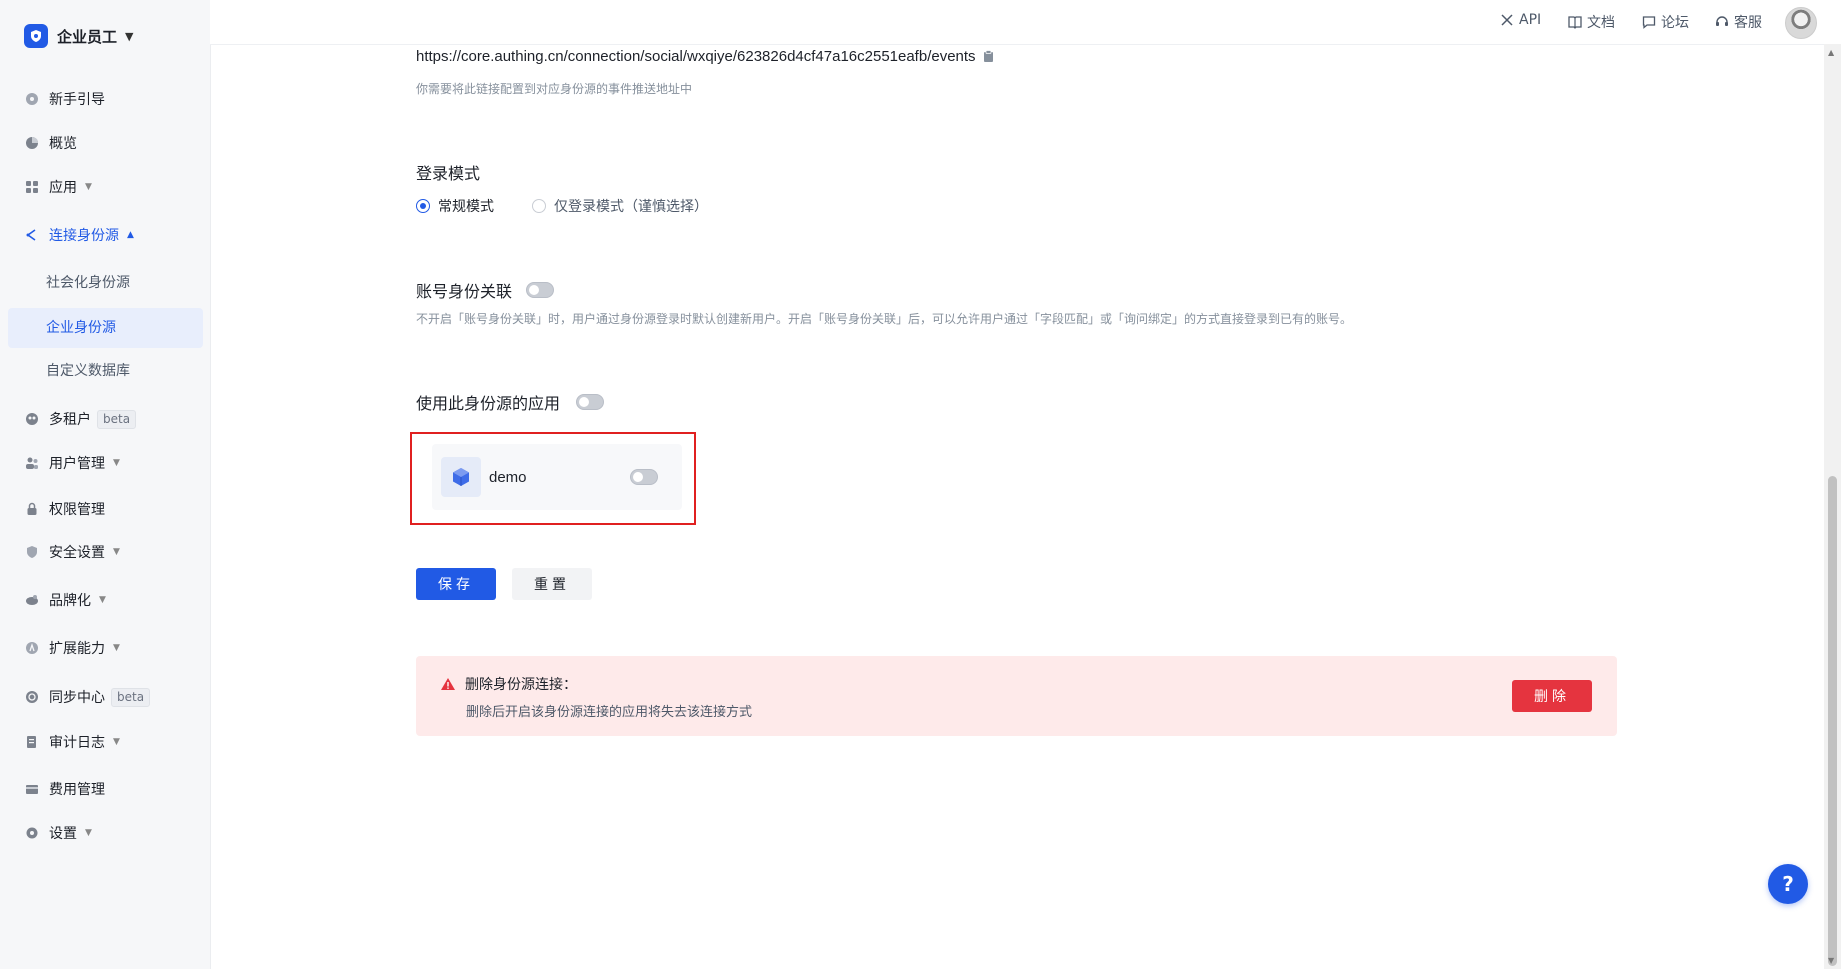 The height and width of the screenshot is (969, 1841). I want to click on sidebar-item-guide: 新手引导, so click(64, 99).